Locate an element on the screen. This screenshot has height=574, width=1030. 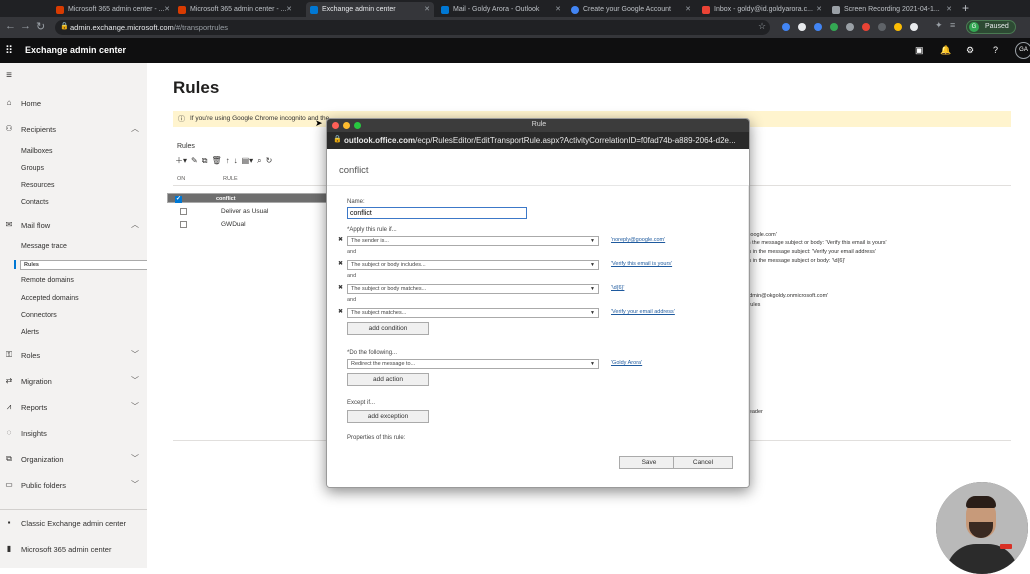
condition-select: The sender is... ▼ is located at coordinates (473, 241).